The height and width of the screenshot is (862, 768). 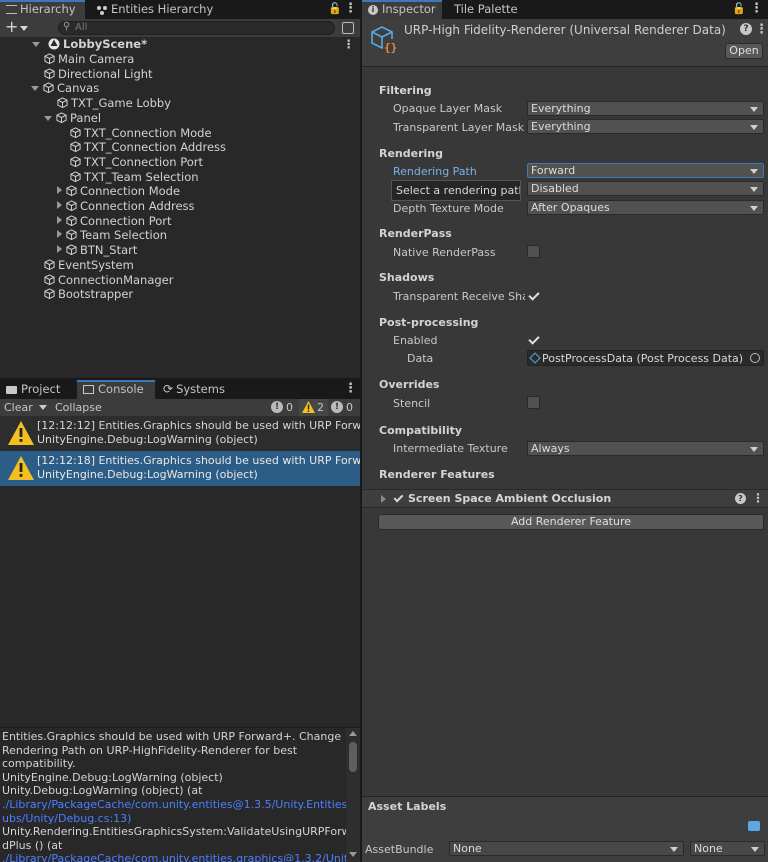 What do you see at coordinates (65, 88) in the screenshot?
I see `hierarchy-item: Canvas` at bounding box center [65, 88].